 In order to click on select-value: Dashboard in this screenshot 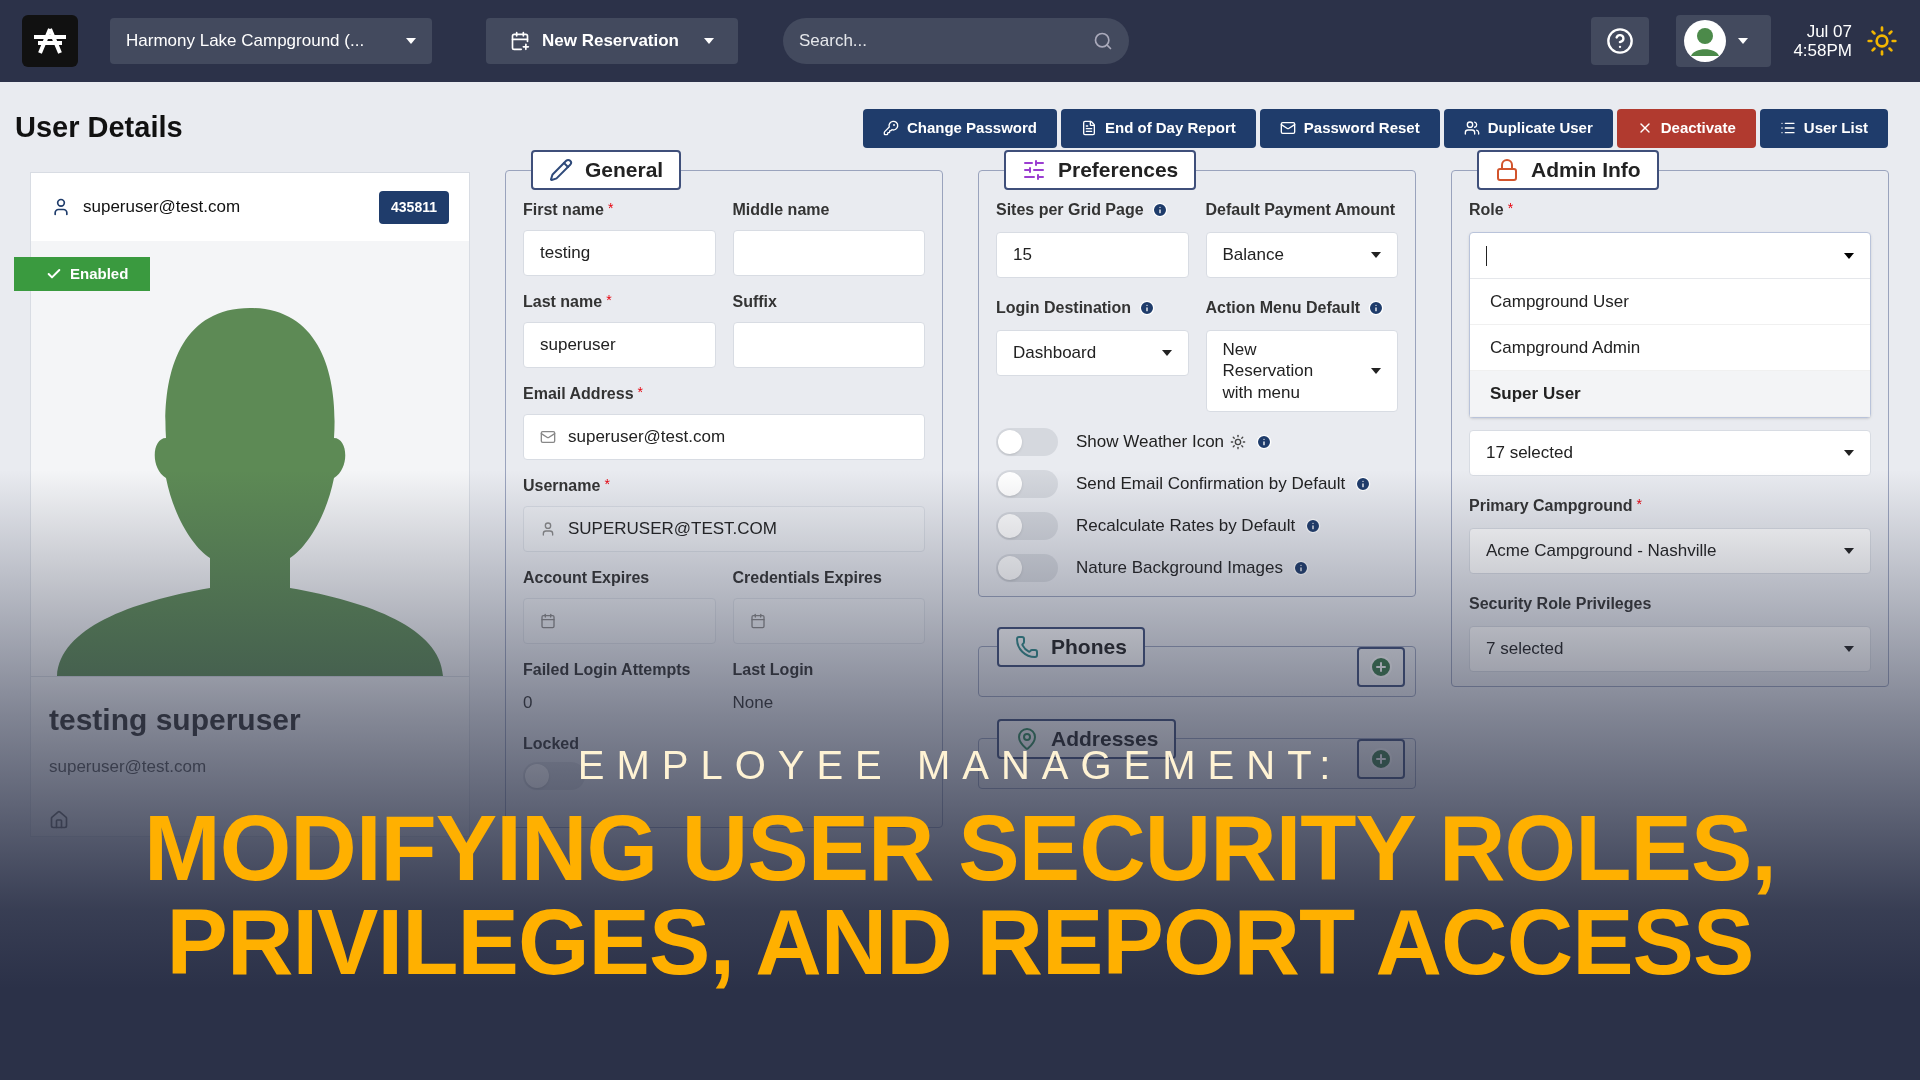, I will do `click(1055, 353)`.